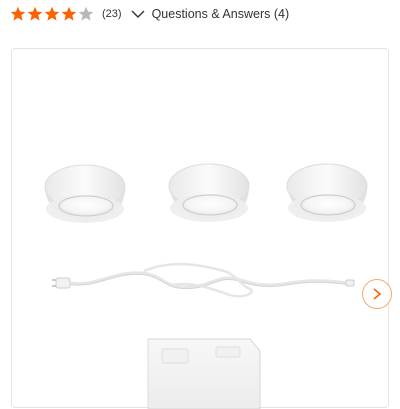 The image size is (400, 409). I want to click on chevron-right-icon, so click(377, 294).